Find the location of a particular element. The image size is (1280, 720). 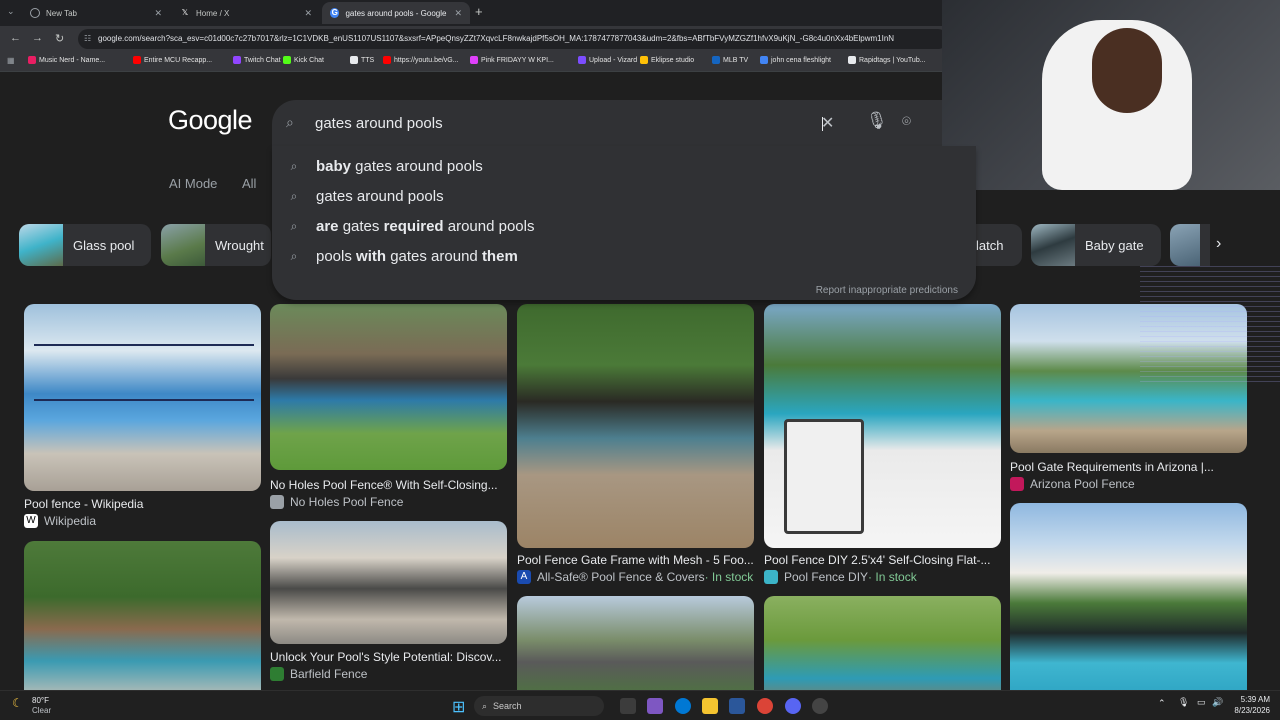

chip-label: Baby gate is located at coordinates (1114, 245).